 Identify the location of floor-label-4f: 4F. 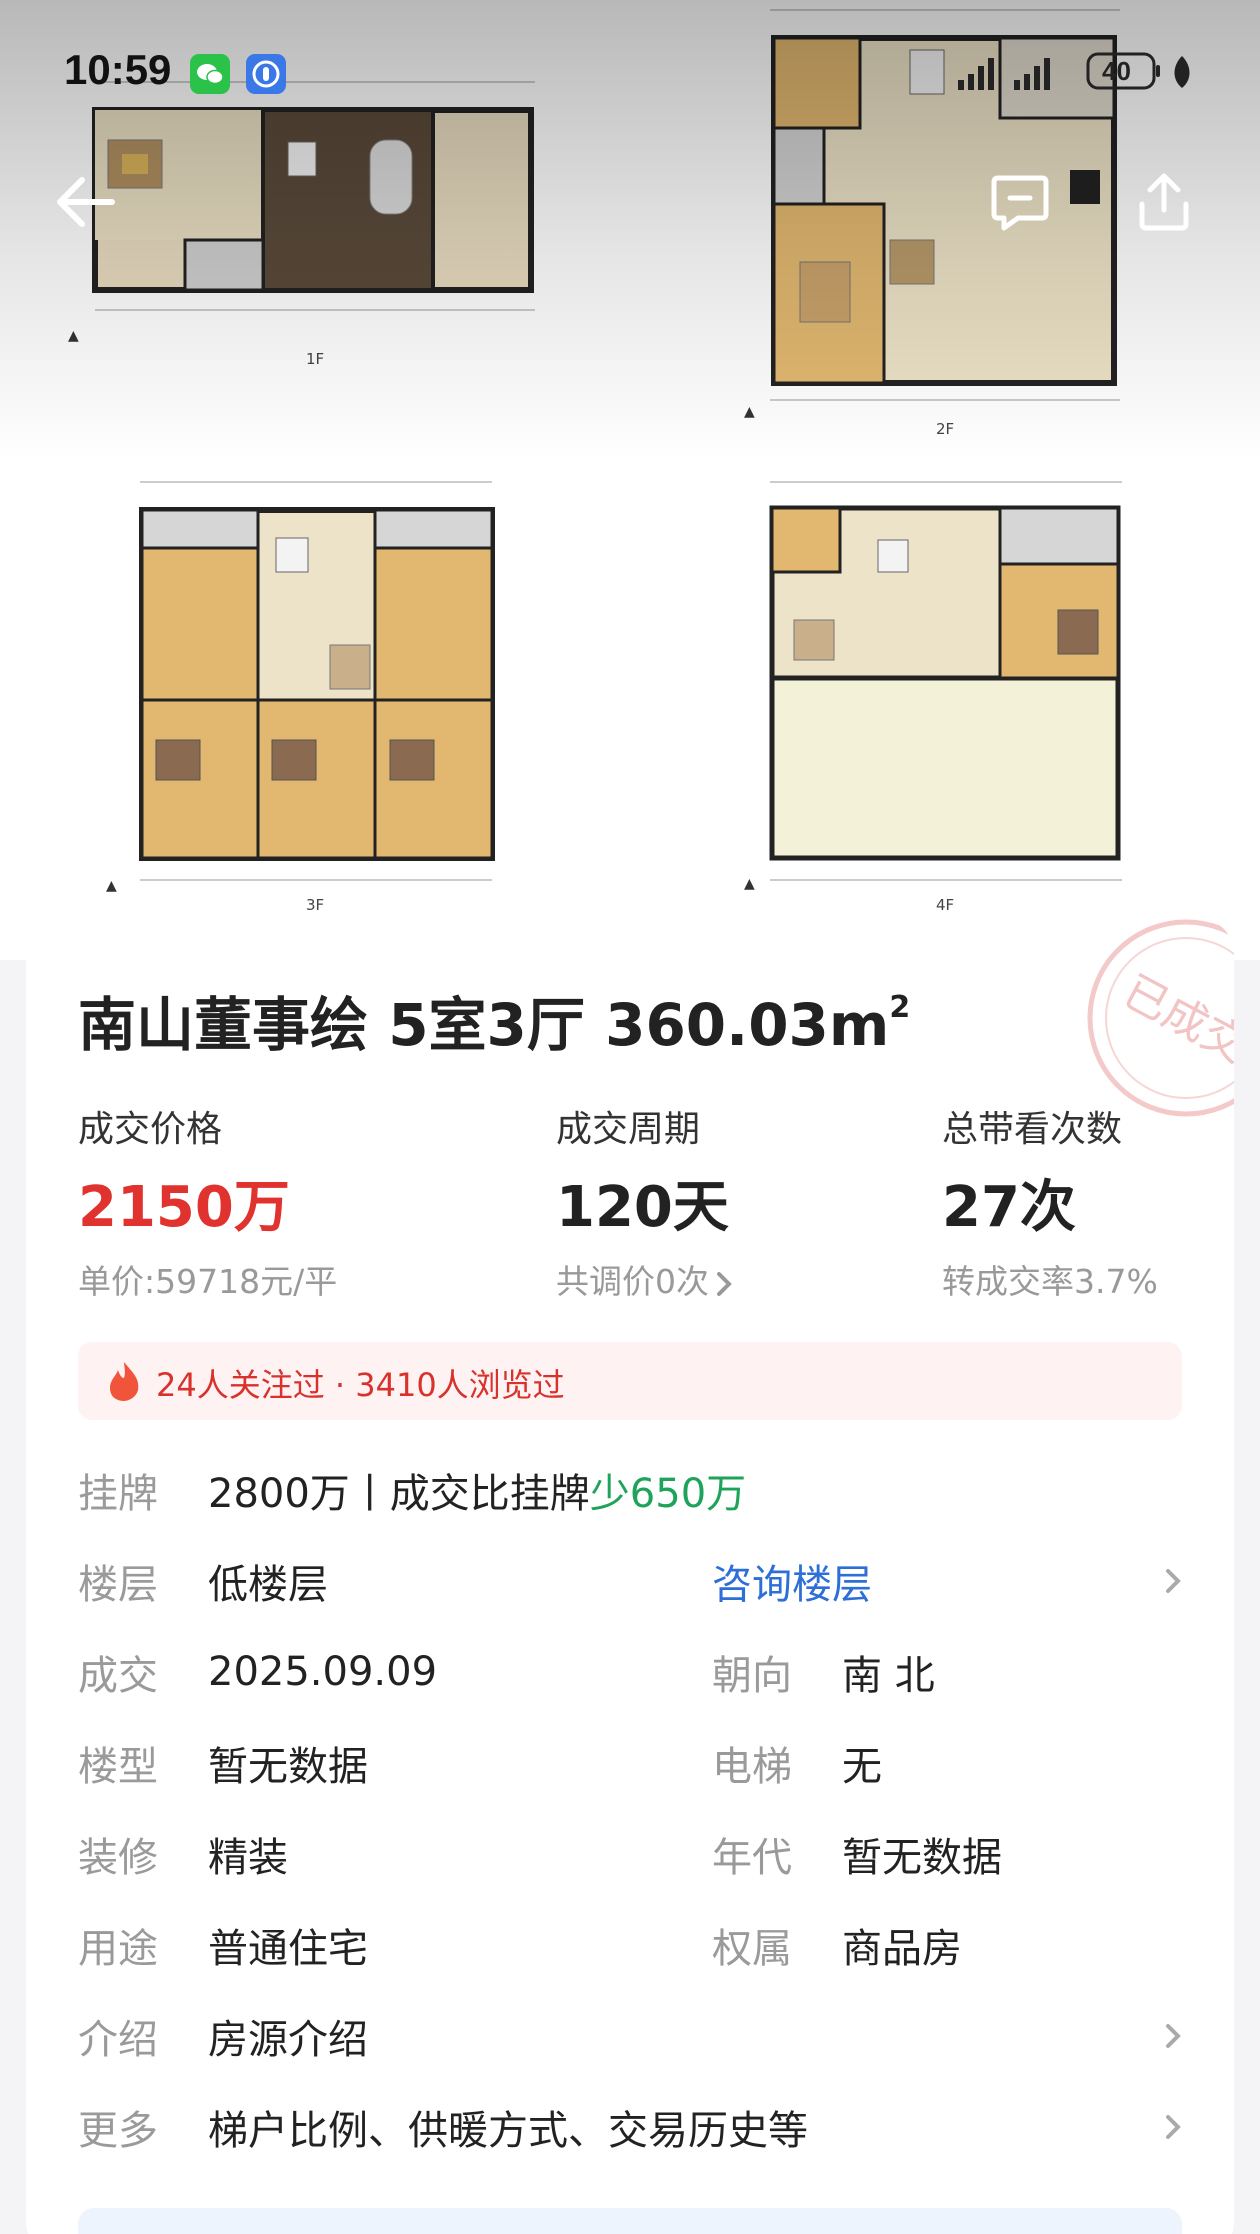
(945, 905).